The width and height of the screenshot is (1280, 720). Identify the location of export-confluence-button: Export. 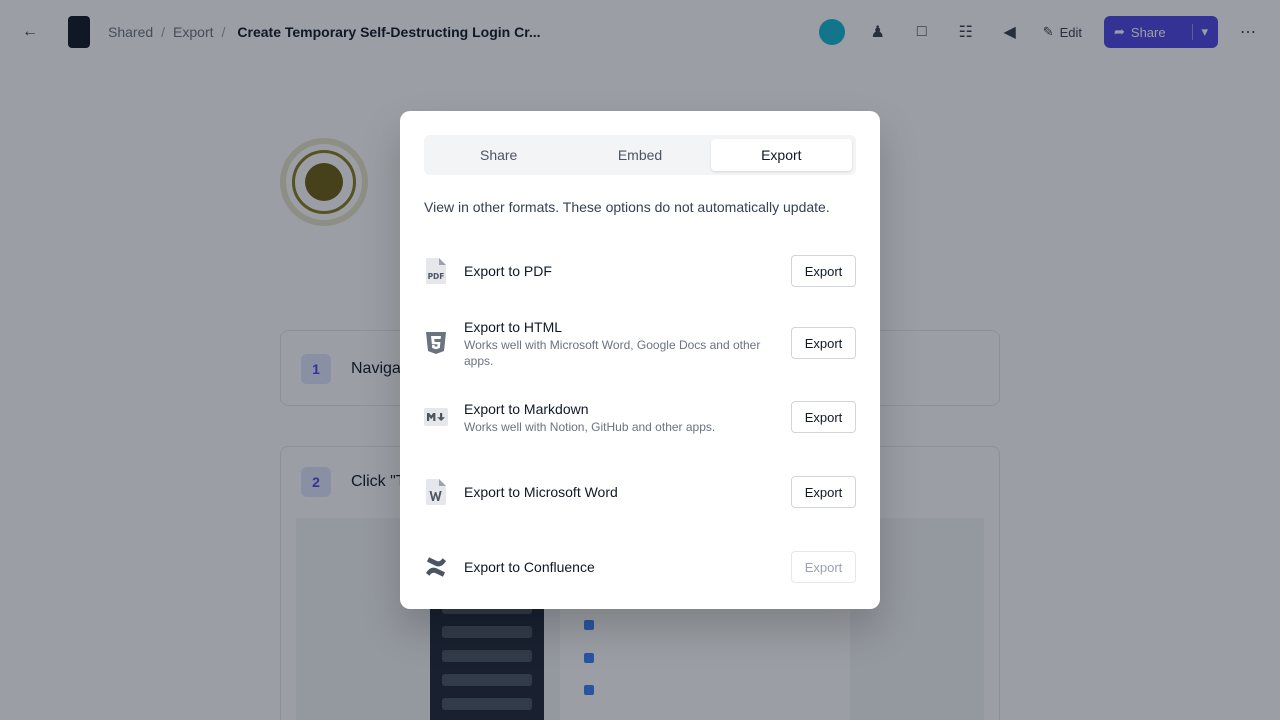
(823, 567).